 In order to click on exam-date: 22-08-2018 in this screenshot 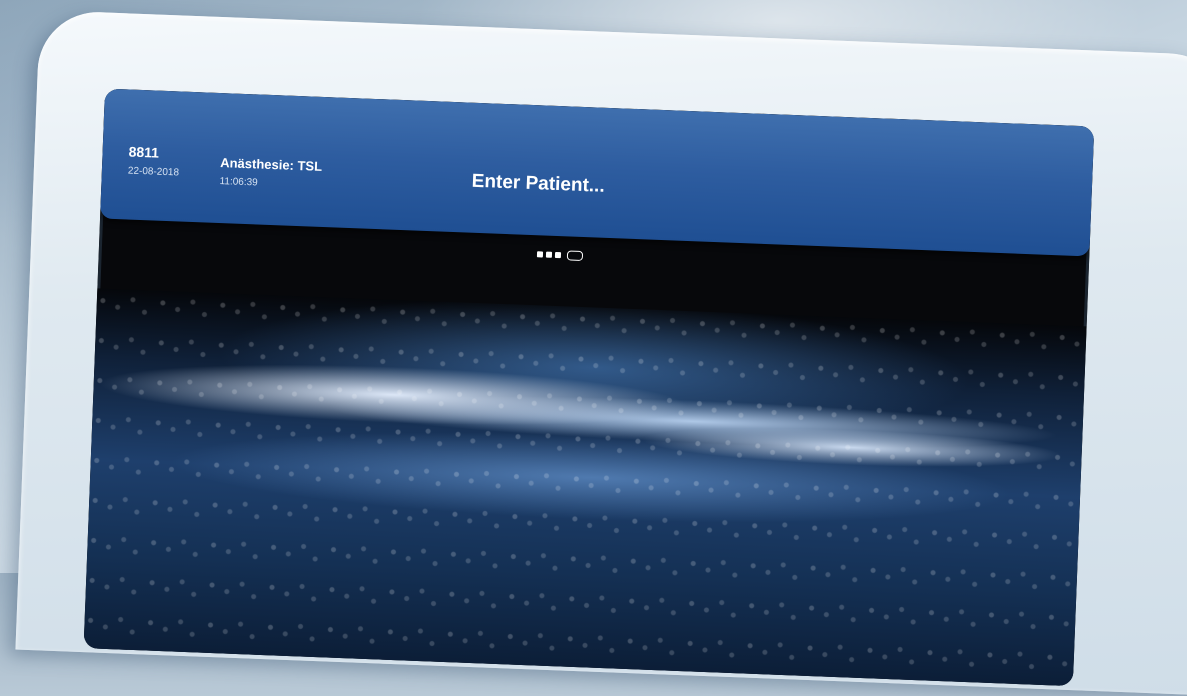, I will do `click(153, 172)`.